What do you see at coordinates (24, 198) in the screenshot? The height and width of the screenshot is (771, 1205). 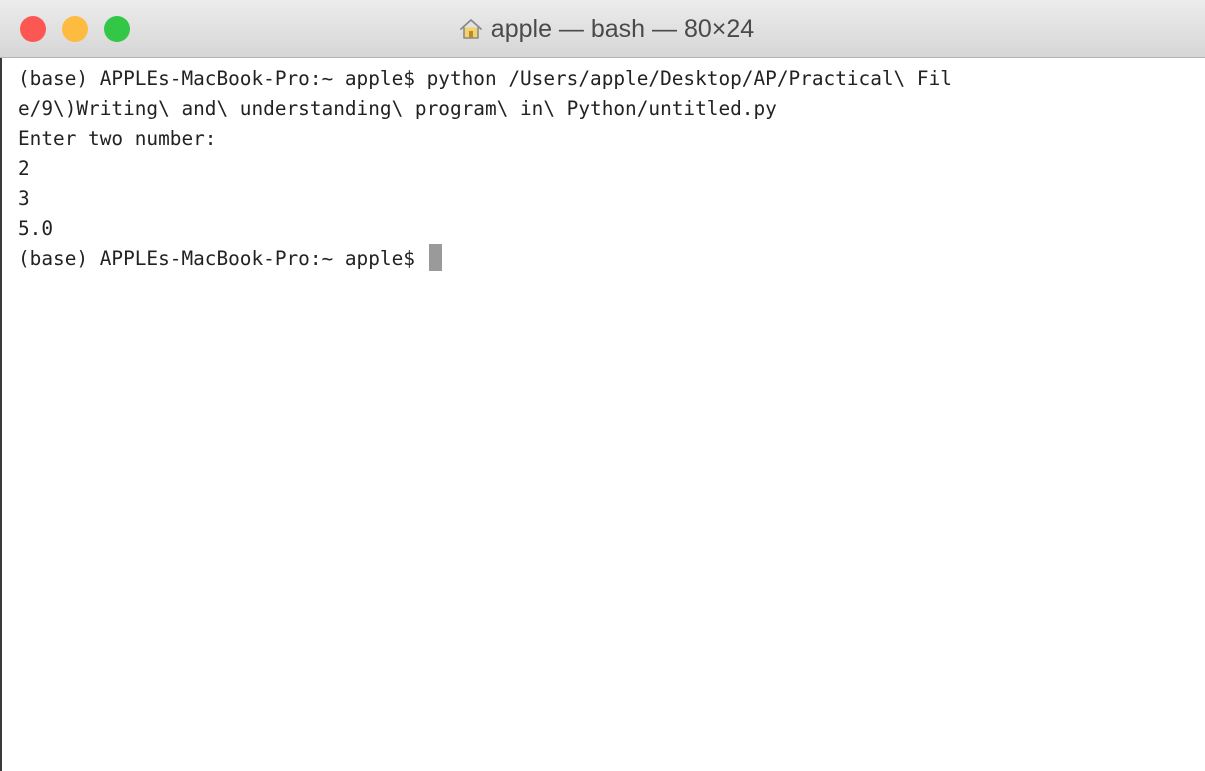 I see `terminal-line: 3` at bounding box center [24, 198].